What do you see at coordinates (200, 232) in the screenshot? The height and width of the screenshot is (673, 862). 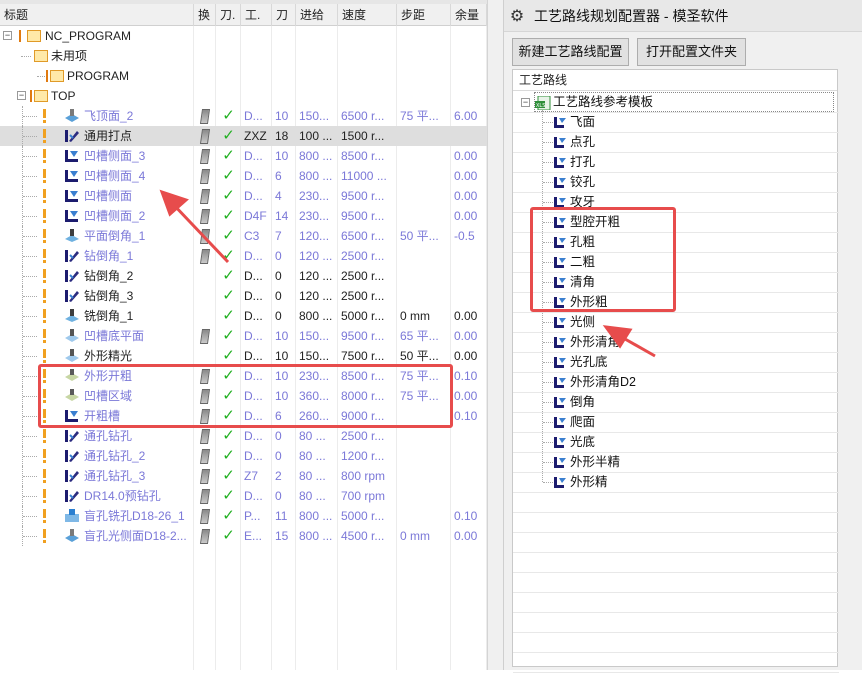 I see `arrow-left-line` at bounding box center [200, 232].